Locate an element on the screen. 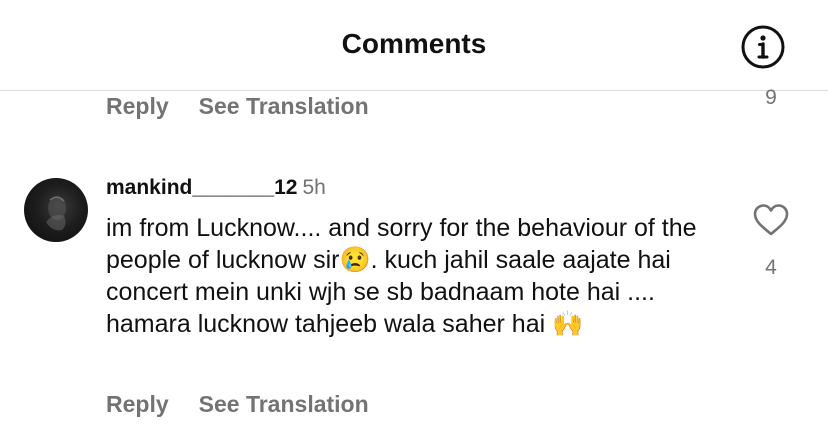  previous-comment-actions: Reply See Translation is located at coordinates (252, 106).